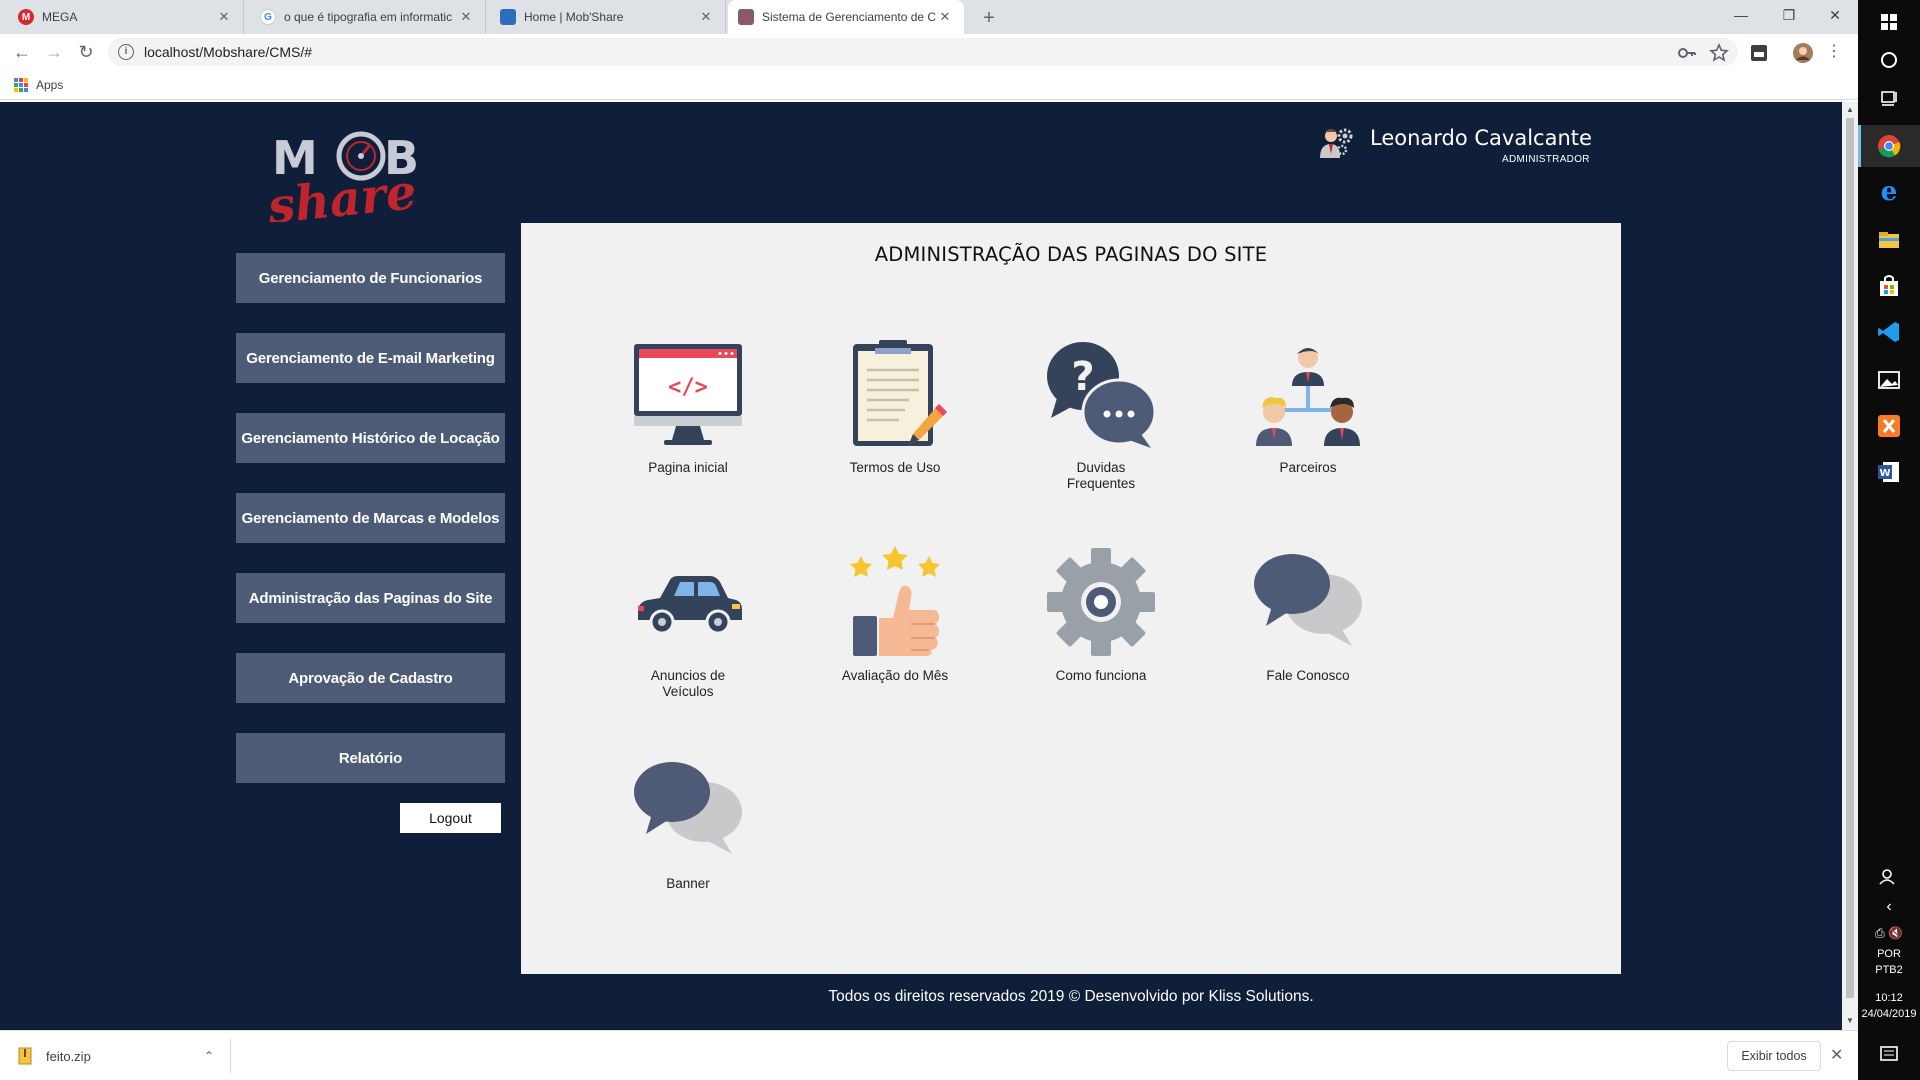 The width and height of the screenshot is (1920, 1080). What do you see at coordinates (68, 1056) in the screenshot?
I see `download-filename: feito.zip` at bounding box center [68, 1056].